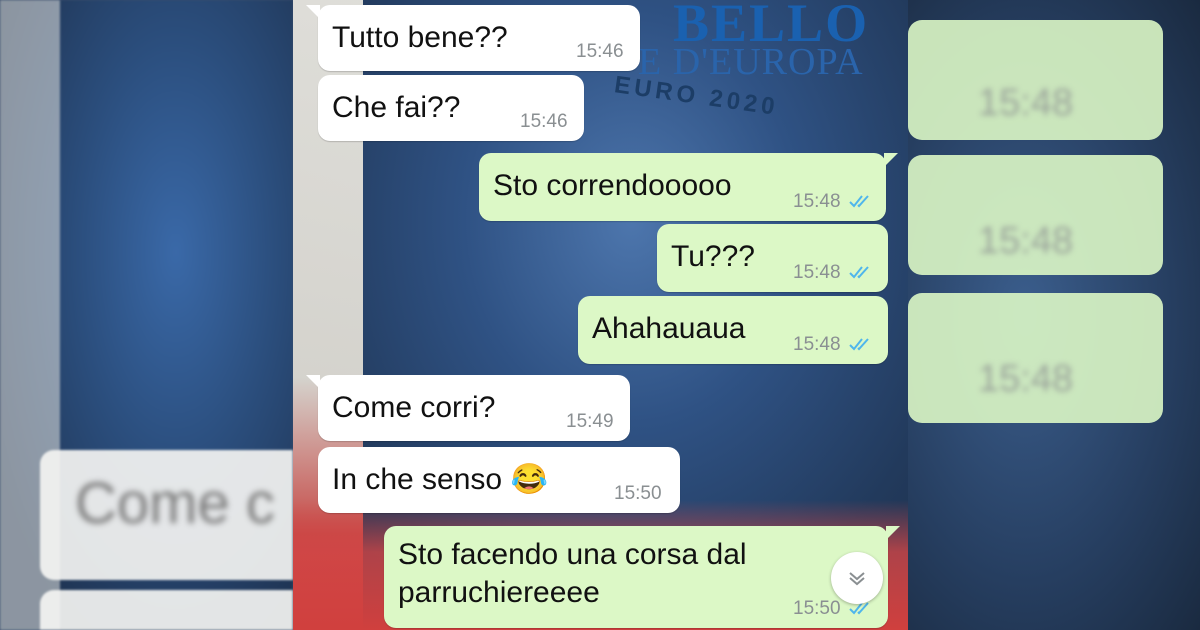 The image size is (1200, 630). What do you see at coordinates (572, 573) in the screenshot?
I see `message-text: Sto facendo una corsa dal parruchiereeee` at bounding box center [572, 573].